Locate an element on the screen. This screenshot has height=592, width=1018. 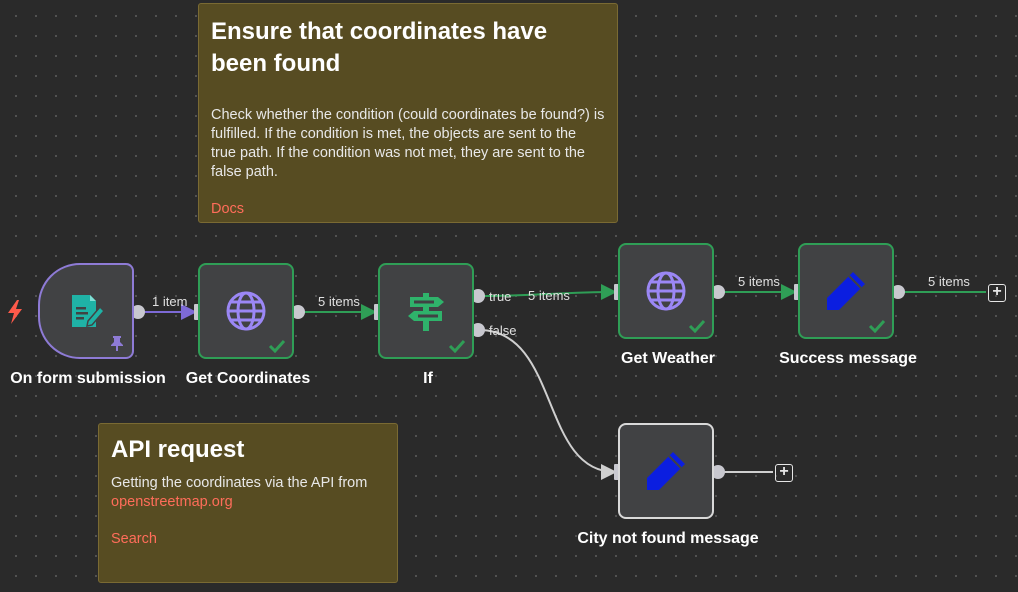
trigger-bolt-icon is located at coordinates (15, 312).